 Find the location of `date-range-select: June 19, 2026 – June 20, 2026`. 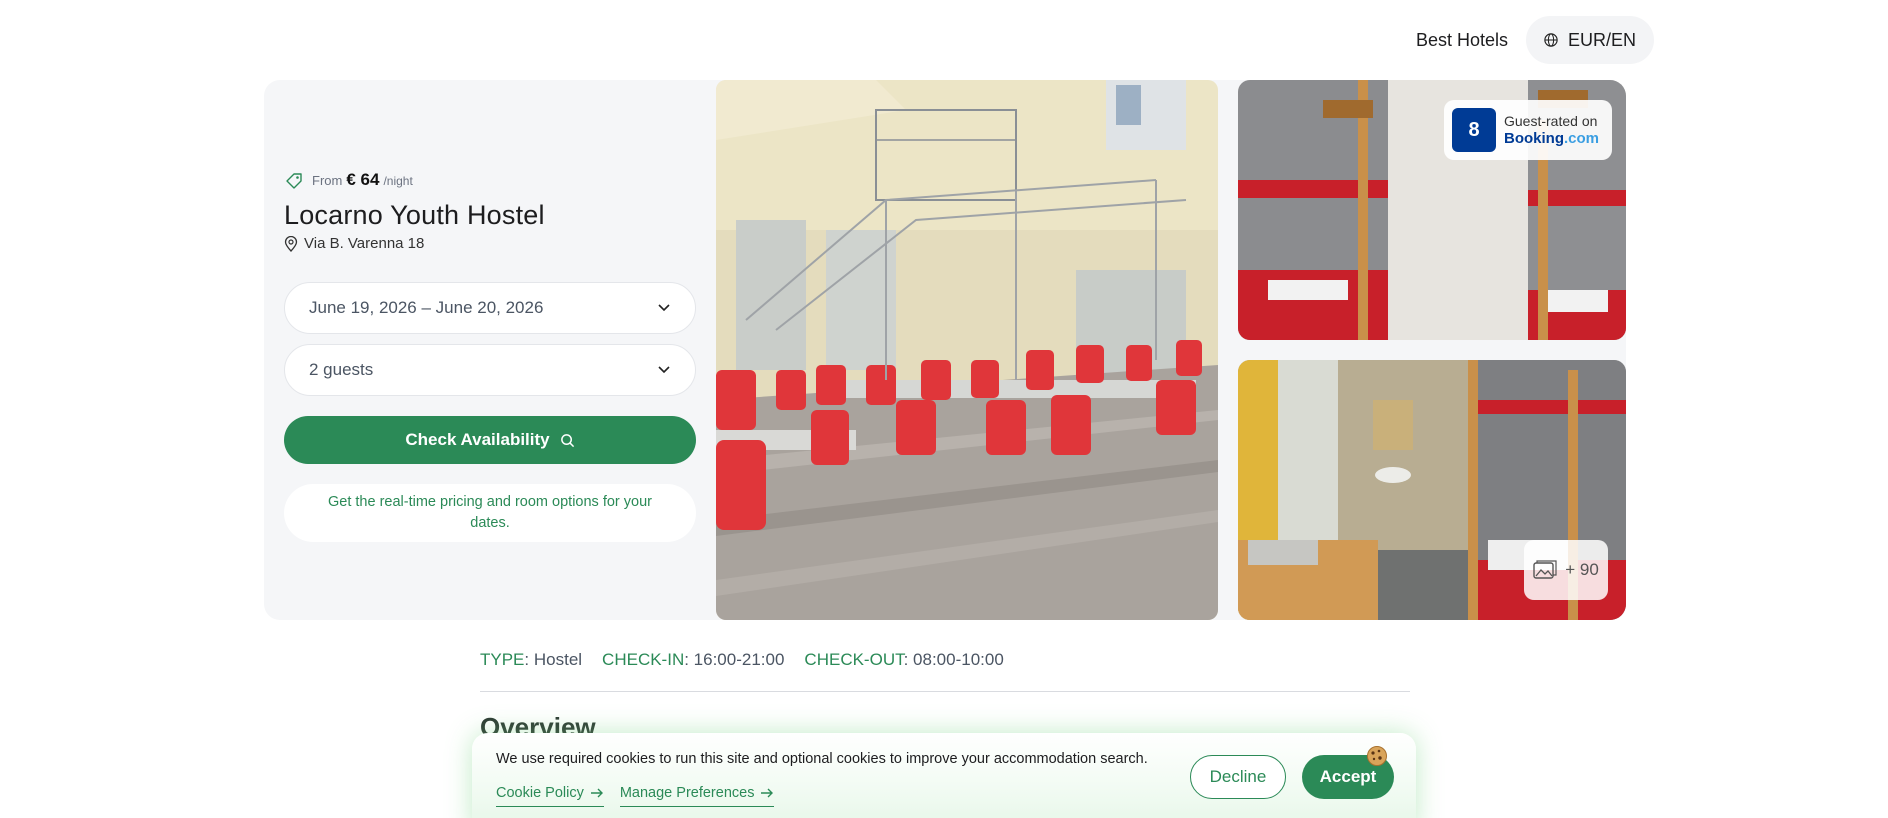

date-range-select: June 19, 2026 – June 20, 2026 is located at coordinates (490, 308).